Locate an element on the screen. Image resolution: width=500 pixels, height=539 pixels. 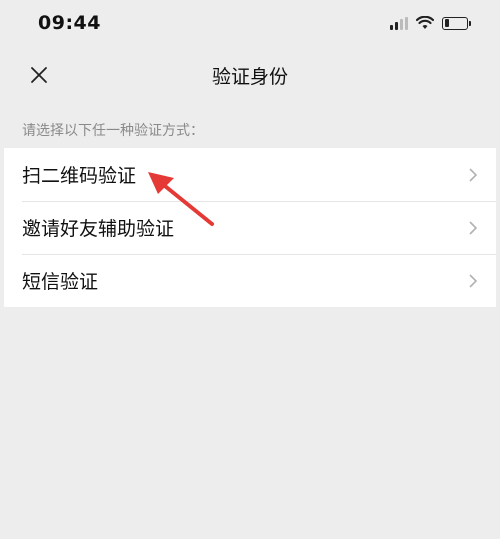
status-bar: 09:44 is located at coordinates (250, 23).